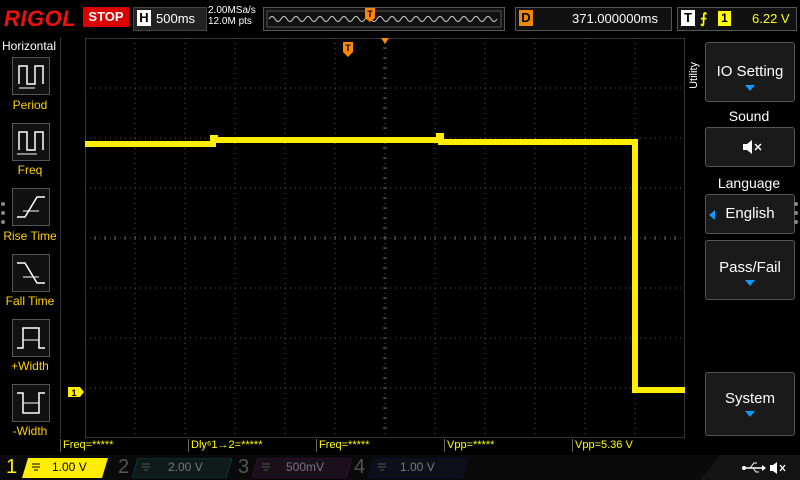 The image size is (800, 480). I want to click on rise-time-label: Rise Time, so click(30, 236).